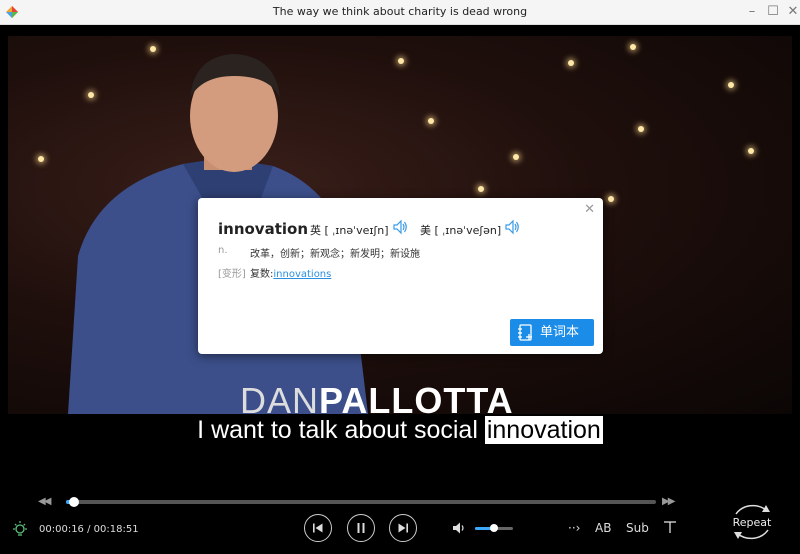 This screenshot has height=554, width=800. Describe the element at coordinates (61, 529) in the screenshot. I see `current-time: 00:00:16` at that location.